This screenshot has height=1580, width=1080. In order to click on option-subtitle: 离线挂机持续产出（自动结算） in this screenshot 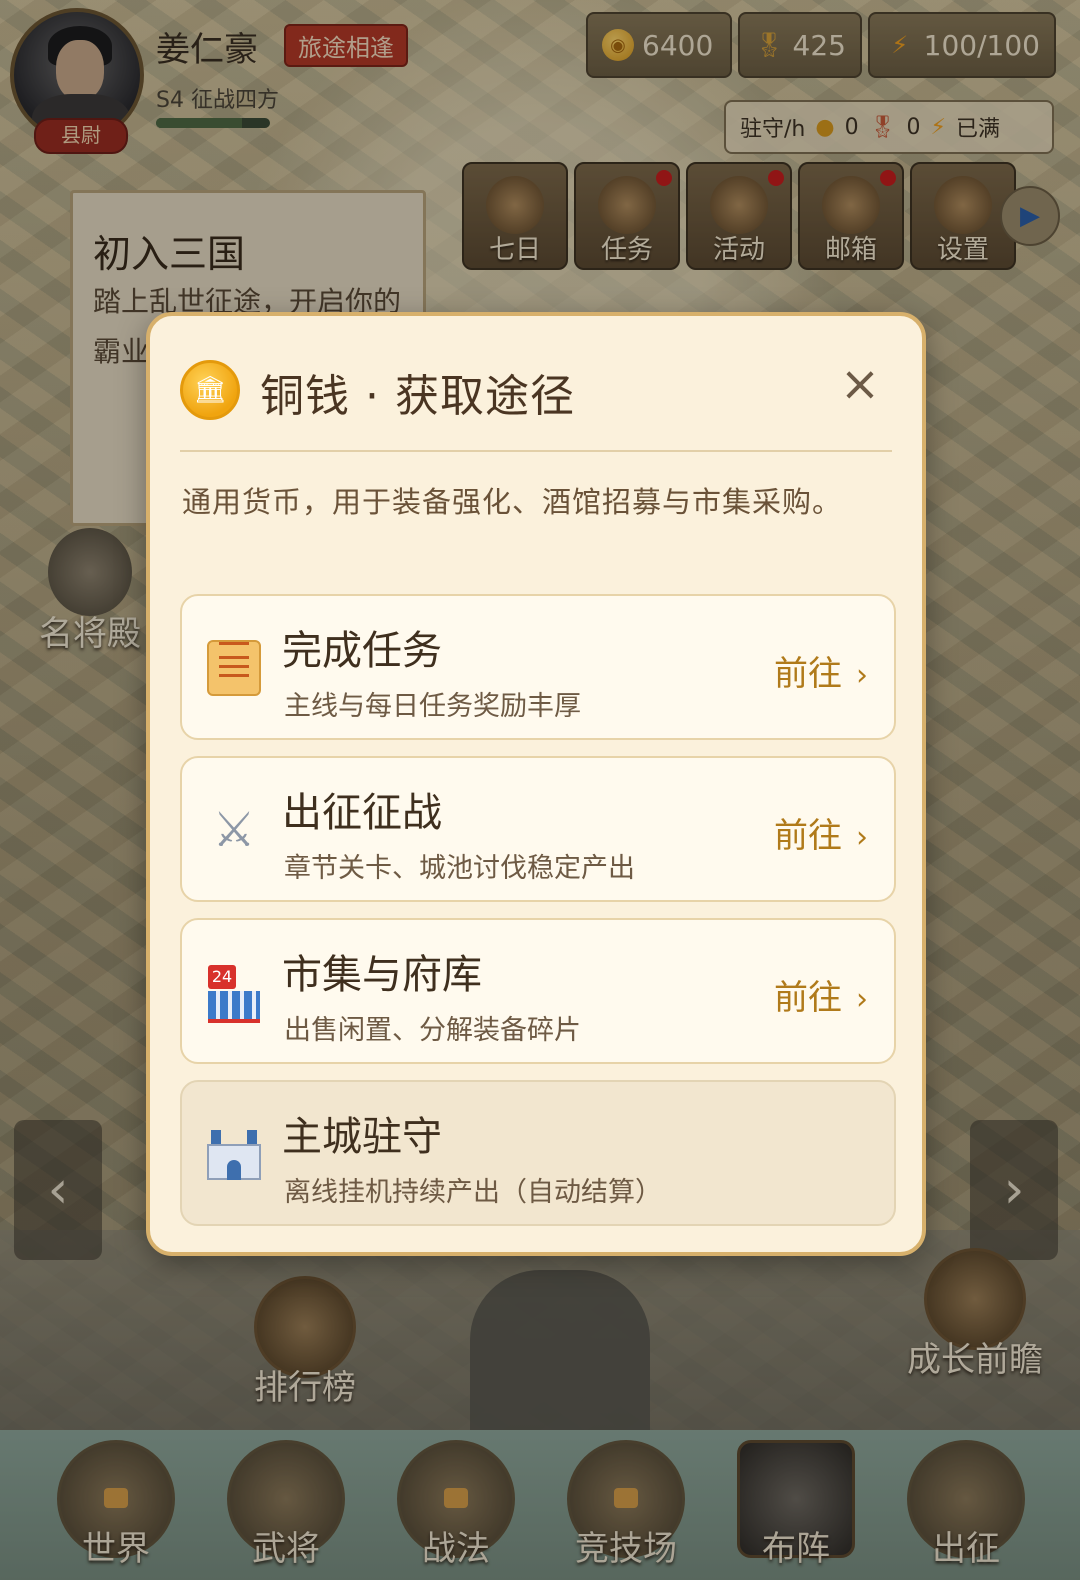, I will do `click(473, 1192)`.